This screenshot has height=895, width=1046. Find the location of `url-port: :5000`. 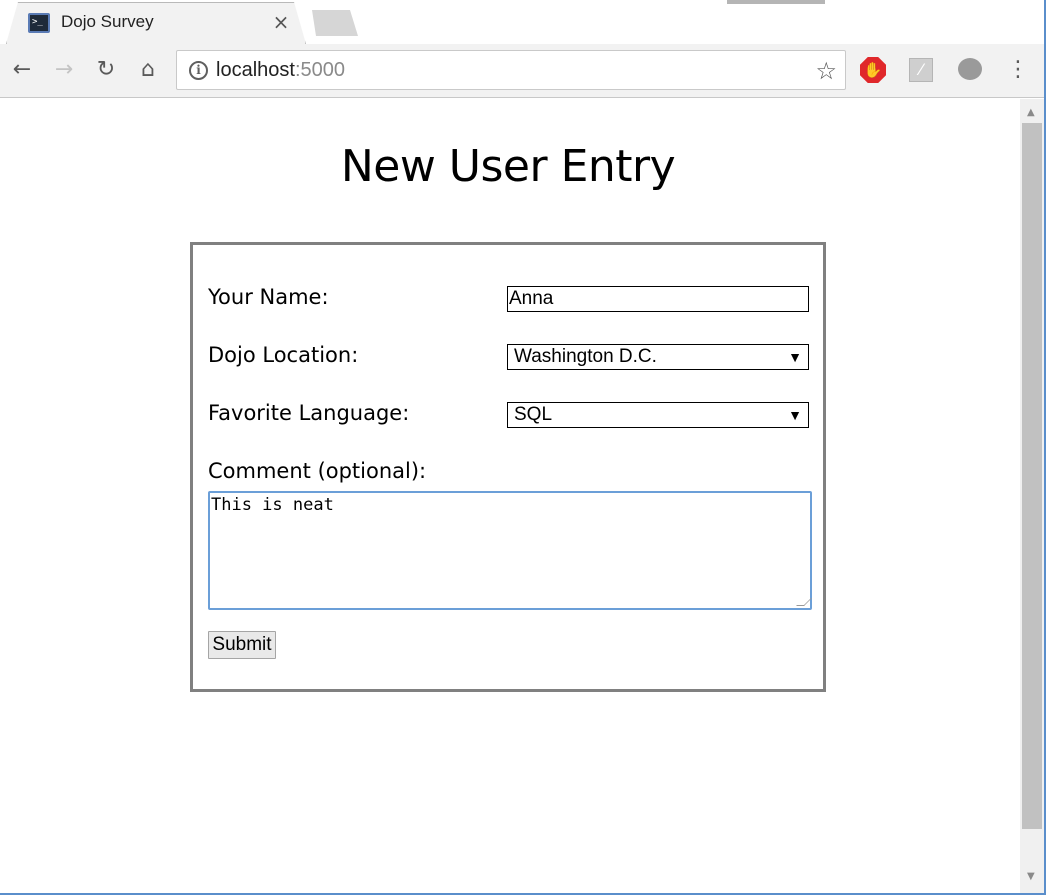

url-port: :5000 is located at coordinates (319, 70).